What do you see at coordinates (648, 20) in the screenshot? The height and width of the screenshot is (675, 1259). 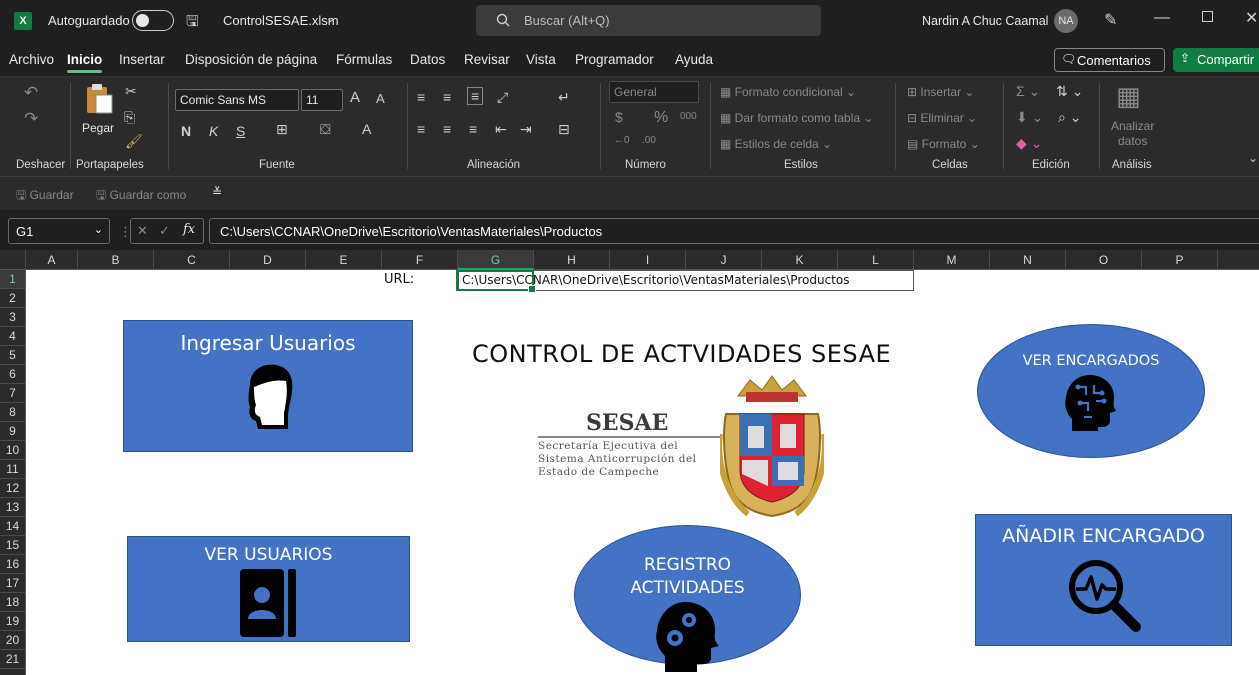 I see `search-box: Buscar (Alt+Q)` at bounding box center [648, 20].